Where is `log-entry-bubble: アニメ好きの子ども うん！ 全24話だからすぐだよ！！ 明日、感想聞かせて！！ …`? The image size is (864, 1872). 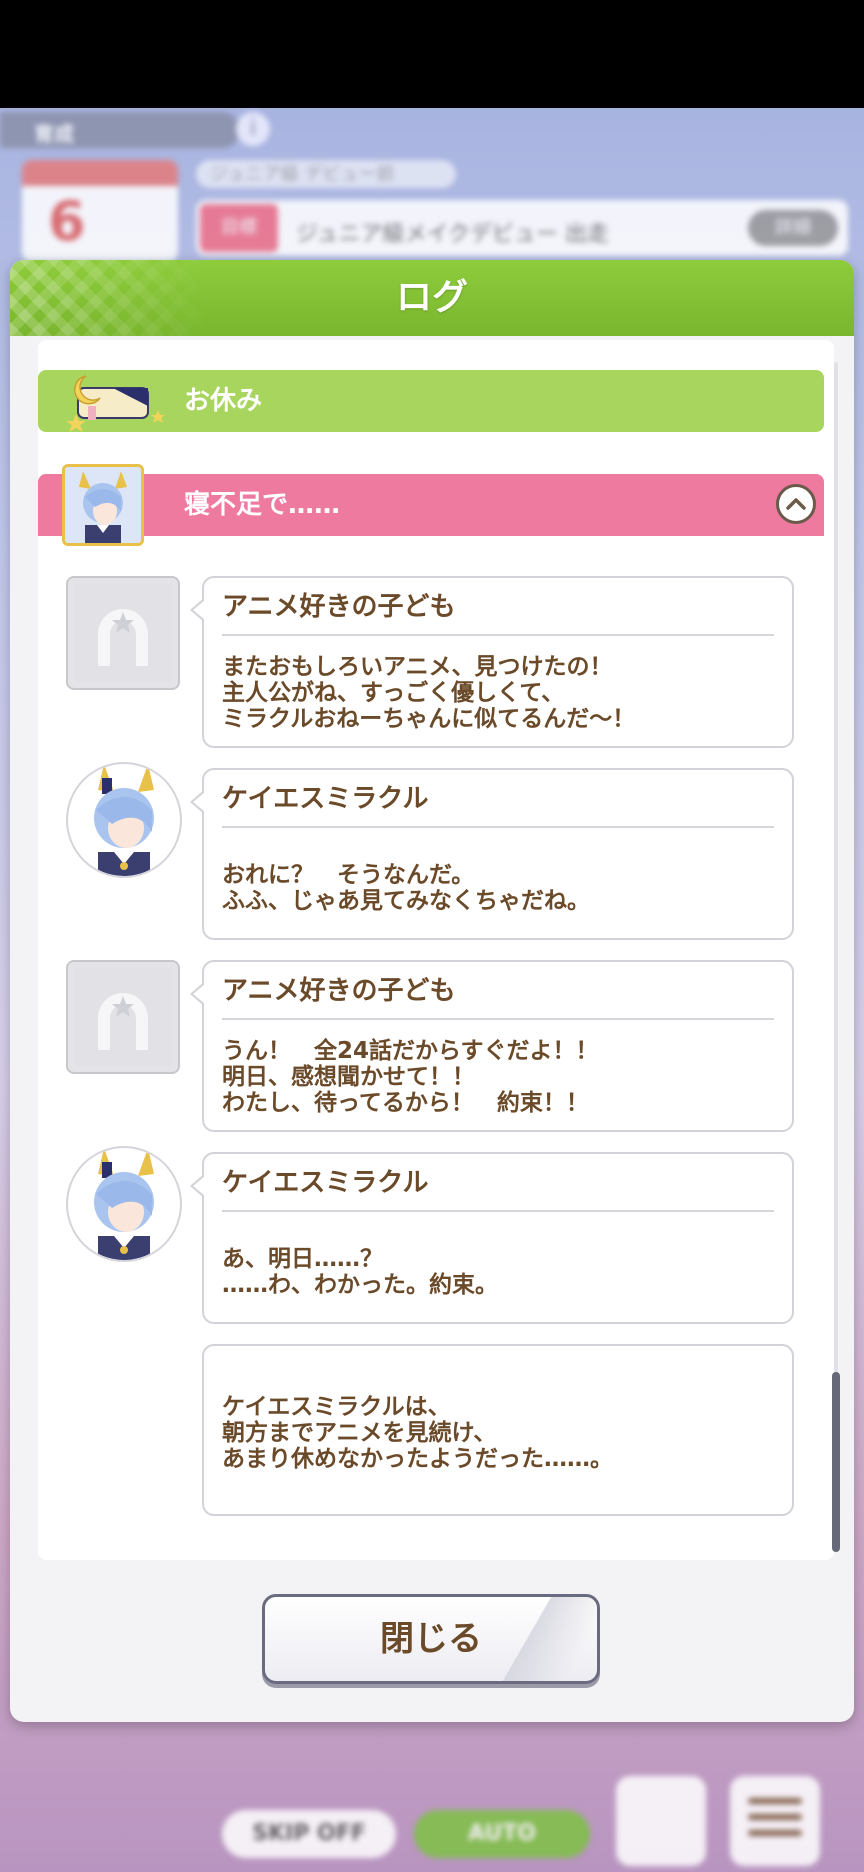
log-entry-bubble: アニメ好きの子ども うん！ 全24話だからすぐだよ！！ 明日、感想聞かせて！！ … is located at coordinates (492, 1046).